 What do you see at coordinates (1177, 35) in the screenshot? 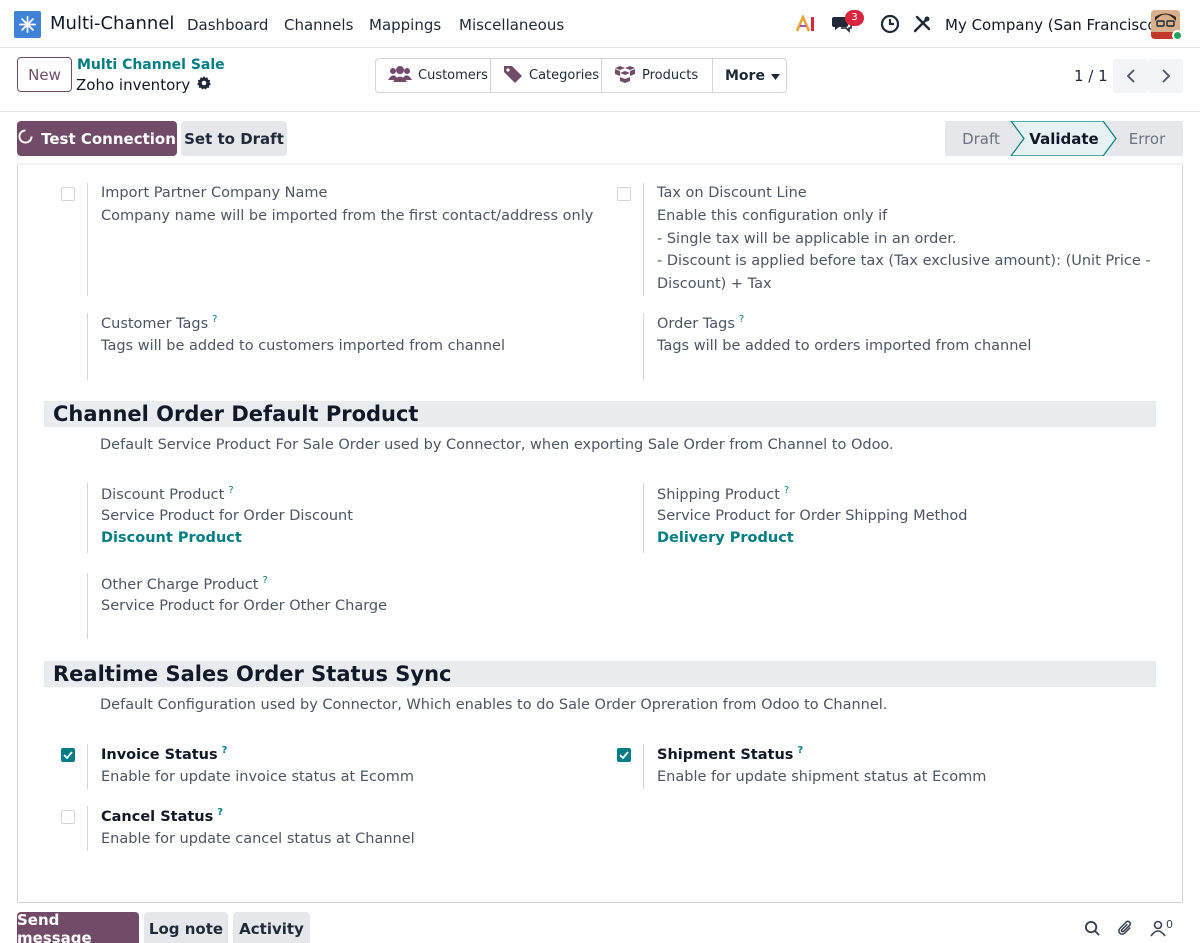
I see `online-status-dot` at bounding box center [1177, 35].